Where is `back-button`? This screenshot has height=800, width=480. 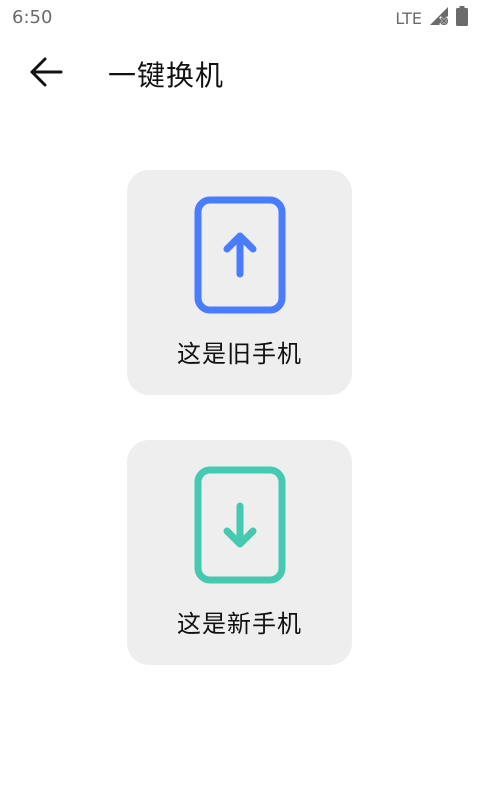
back-button is located at coordinates (46, 74).